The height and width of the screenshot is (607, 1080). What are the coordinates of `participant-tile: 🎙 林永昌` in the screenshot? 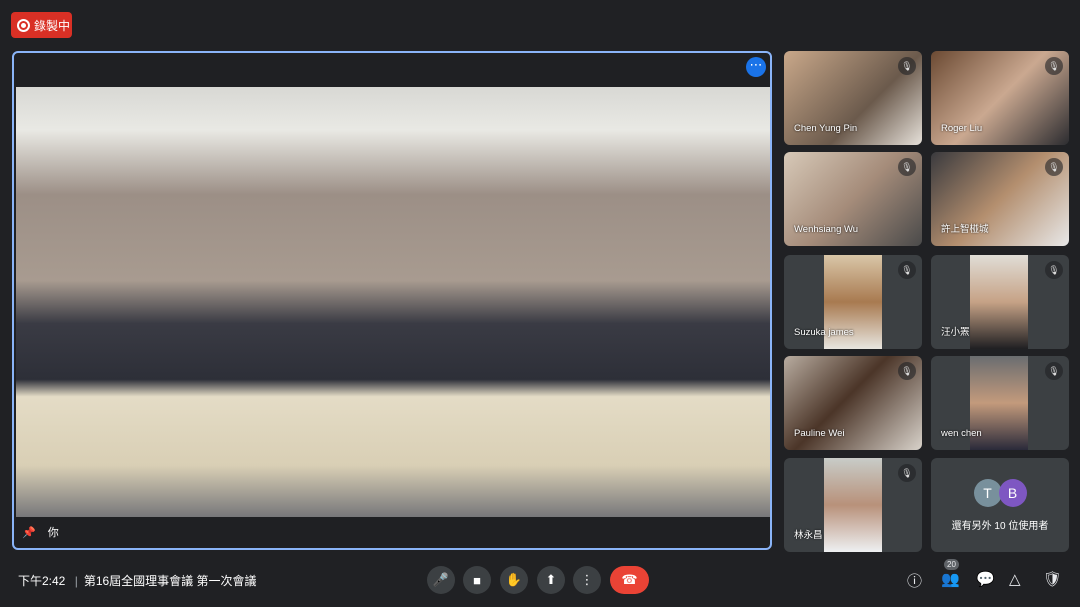 It's located at (853, 505).